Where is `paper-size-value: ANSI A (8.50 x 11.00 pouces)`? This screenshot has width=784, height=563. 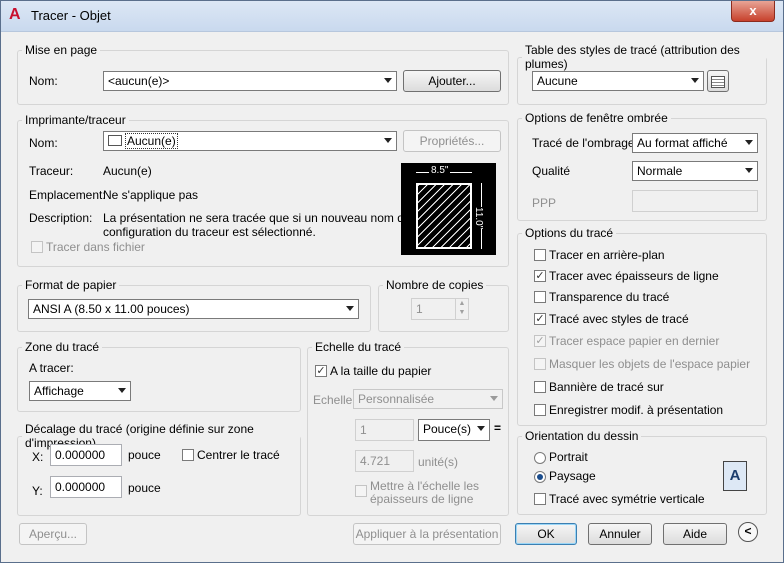 paper-size-value: ANSI A (8.50 x 11.00 pouces) is located at coordinates (111, 309).